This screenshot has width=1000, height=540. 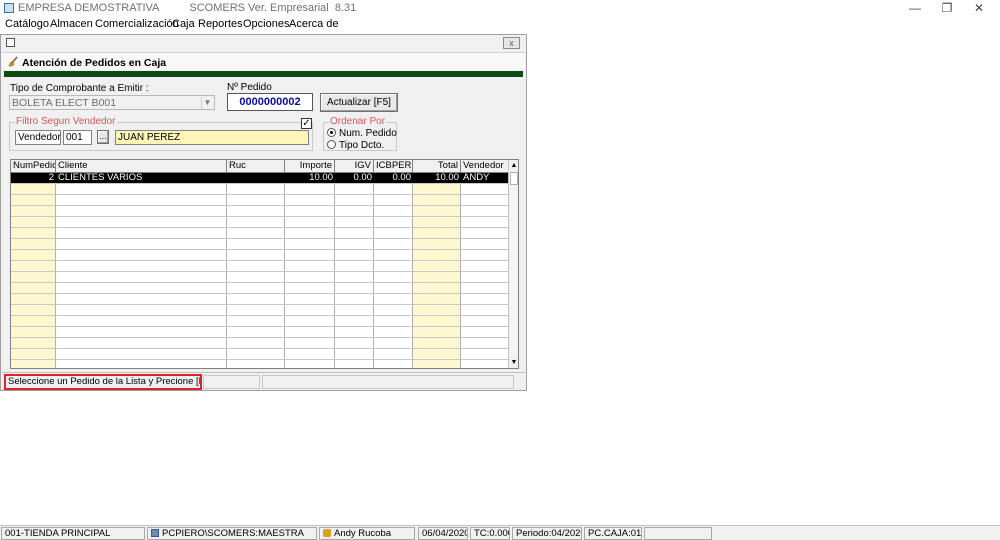 What do you see at coordinates (363, 177) in the screenshot?
I see `cell-igv: 0.00` at bounding box center [363, 177].